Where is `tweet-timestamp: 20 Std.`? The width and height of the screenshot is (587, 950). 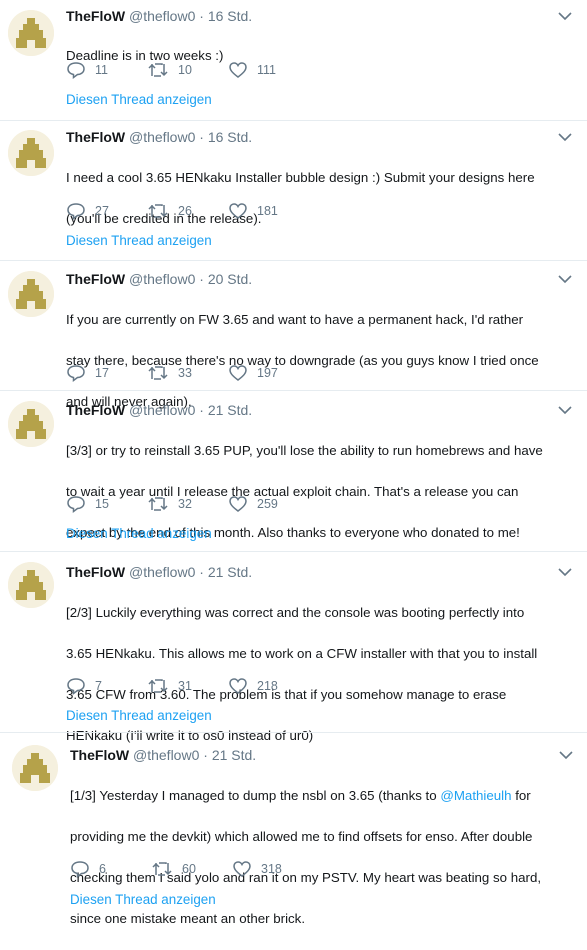
tweet-timestamp: 20 Std. is located at coordinates (230, 279).